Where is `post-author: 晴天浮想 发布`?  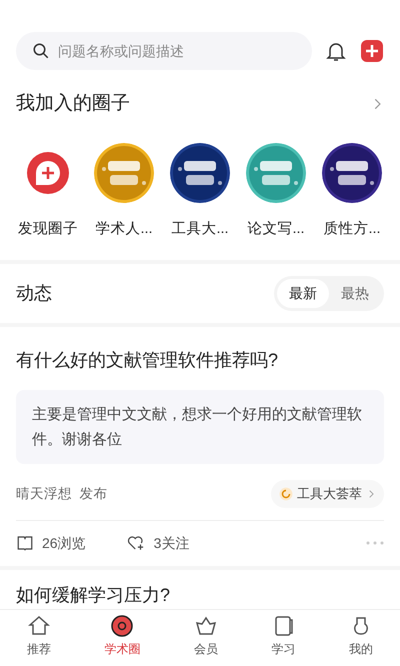 post-author: 晴天浮想 发布 is located at coordinates (62, 494).